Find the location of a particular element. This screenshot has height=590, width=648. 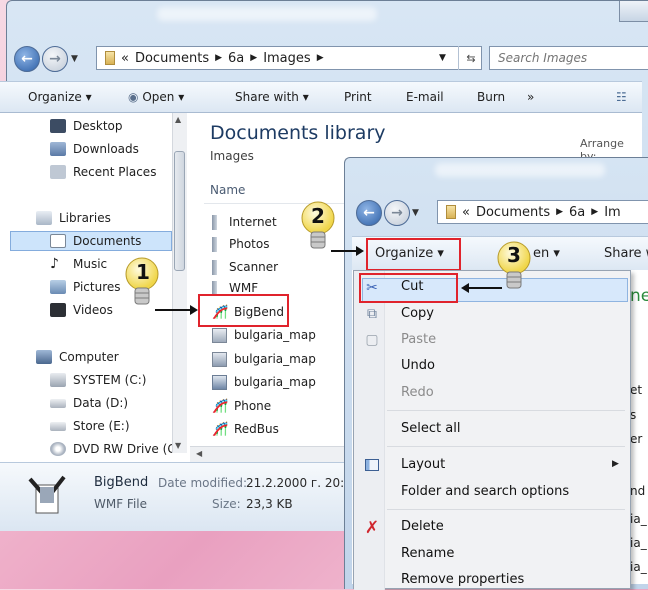

details-size-label: Size: is located at coordinates (226, 504).